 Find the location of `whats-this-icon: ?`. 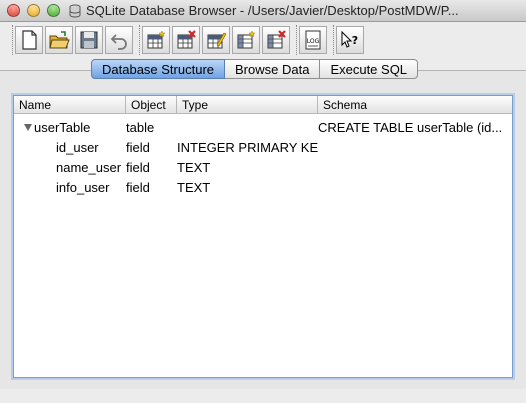

whats-this-icon: ? is located at coordinates (349, 39).